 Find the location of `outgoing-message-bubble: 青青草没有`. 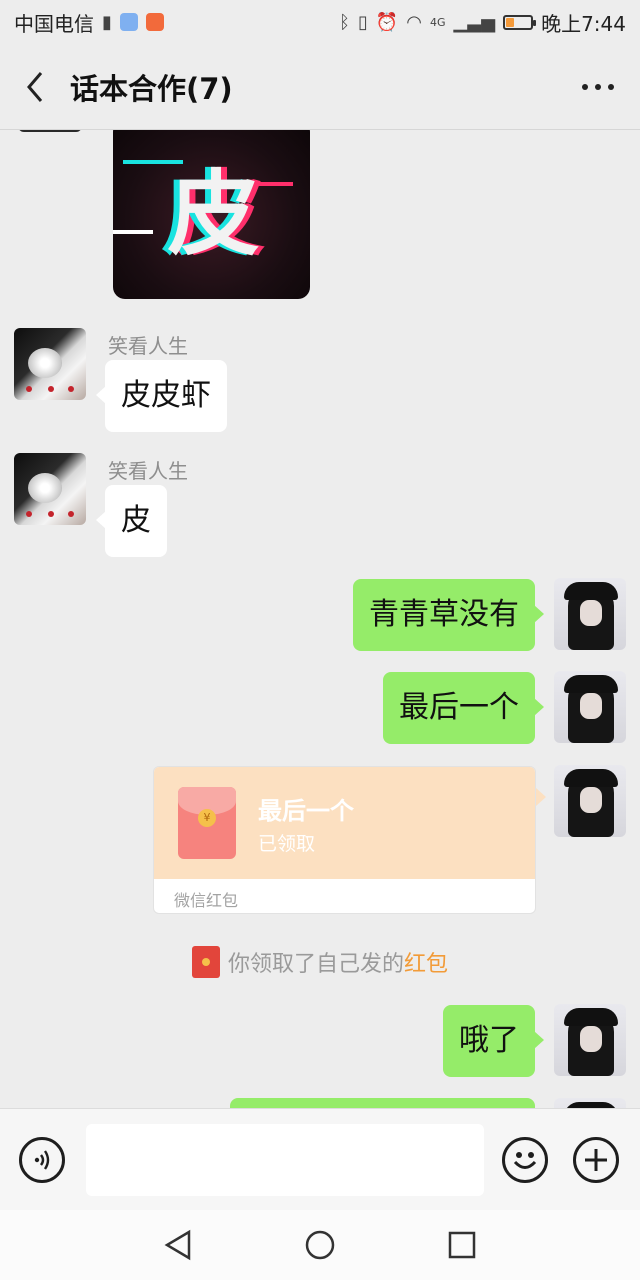

outgoing-message-bubble: 青青草没有 is located at coordinates (448, 615).